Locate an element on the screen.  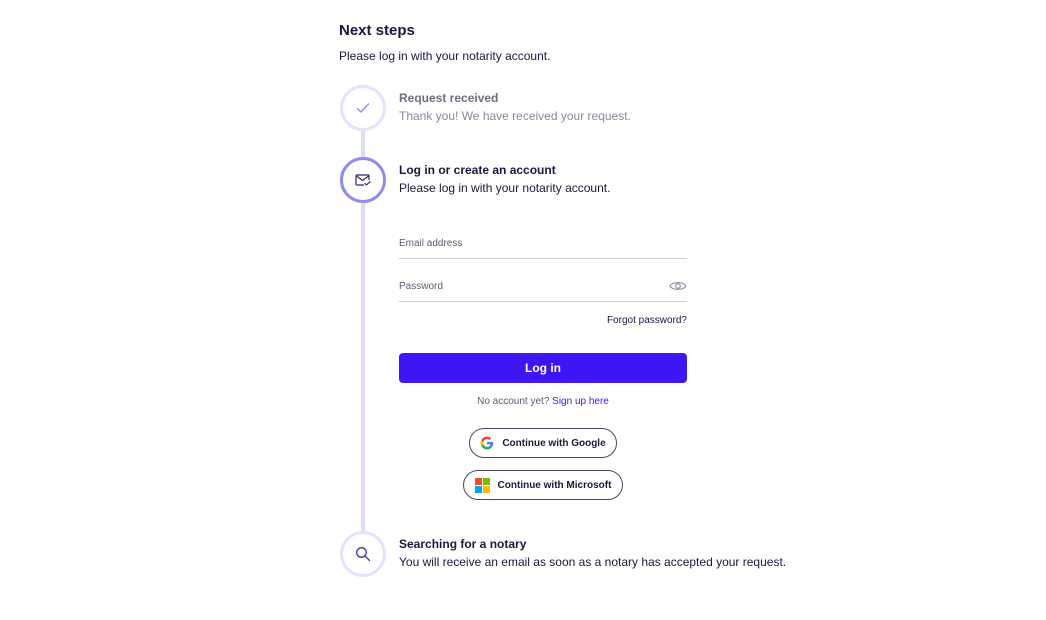
password-input is located at coordinates (529, 286).